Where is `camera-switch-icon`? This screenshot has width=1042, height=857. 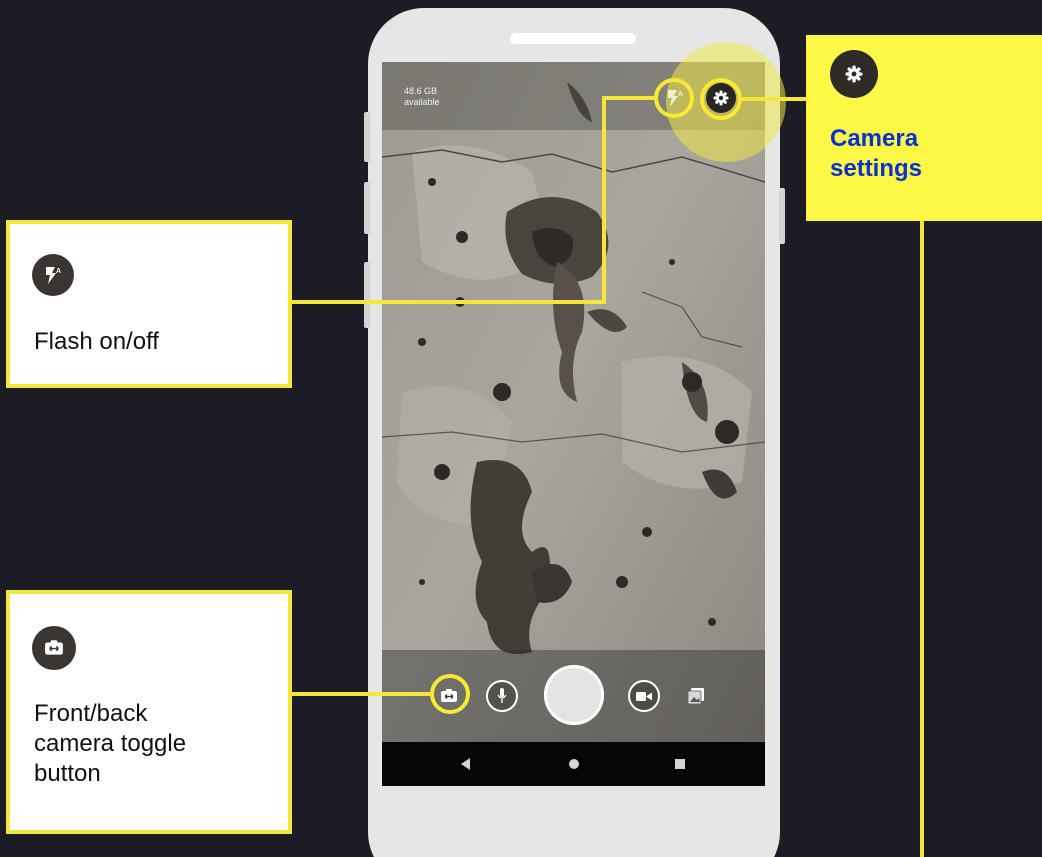
camera-switch-icon is located at coordinates (54, 647).